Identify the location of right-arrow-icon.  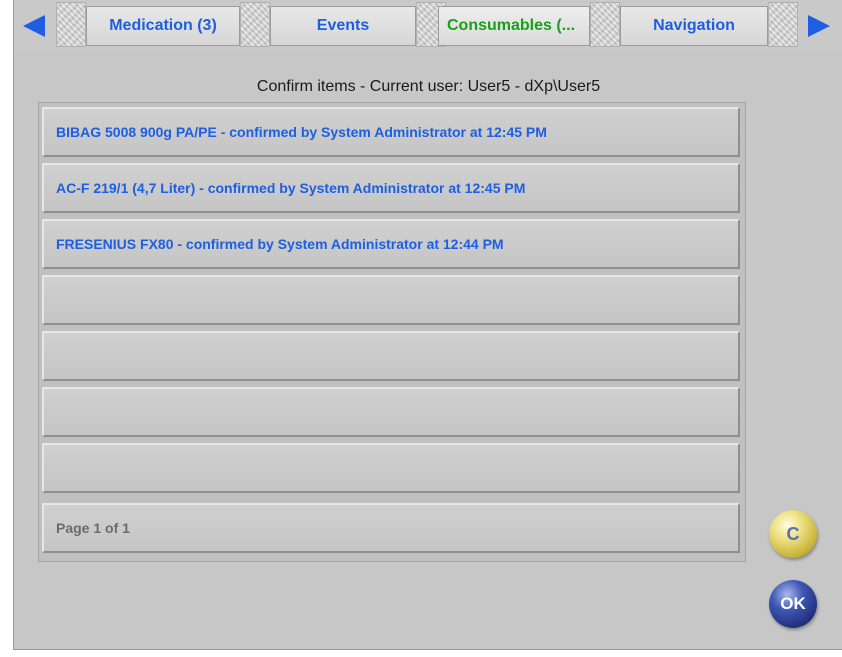
(819, 26).